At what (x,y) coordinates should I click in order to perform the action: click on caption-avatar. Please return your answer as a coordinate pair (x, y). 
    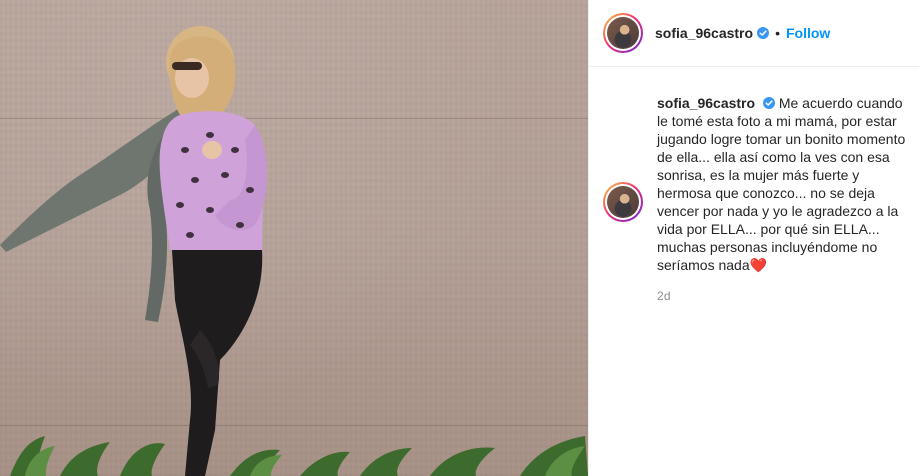
    Looking at the image, I should click on (623, 202).